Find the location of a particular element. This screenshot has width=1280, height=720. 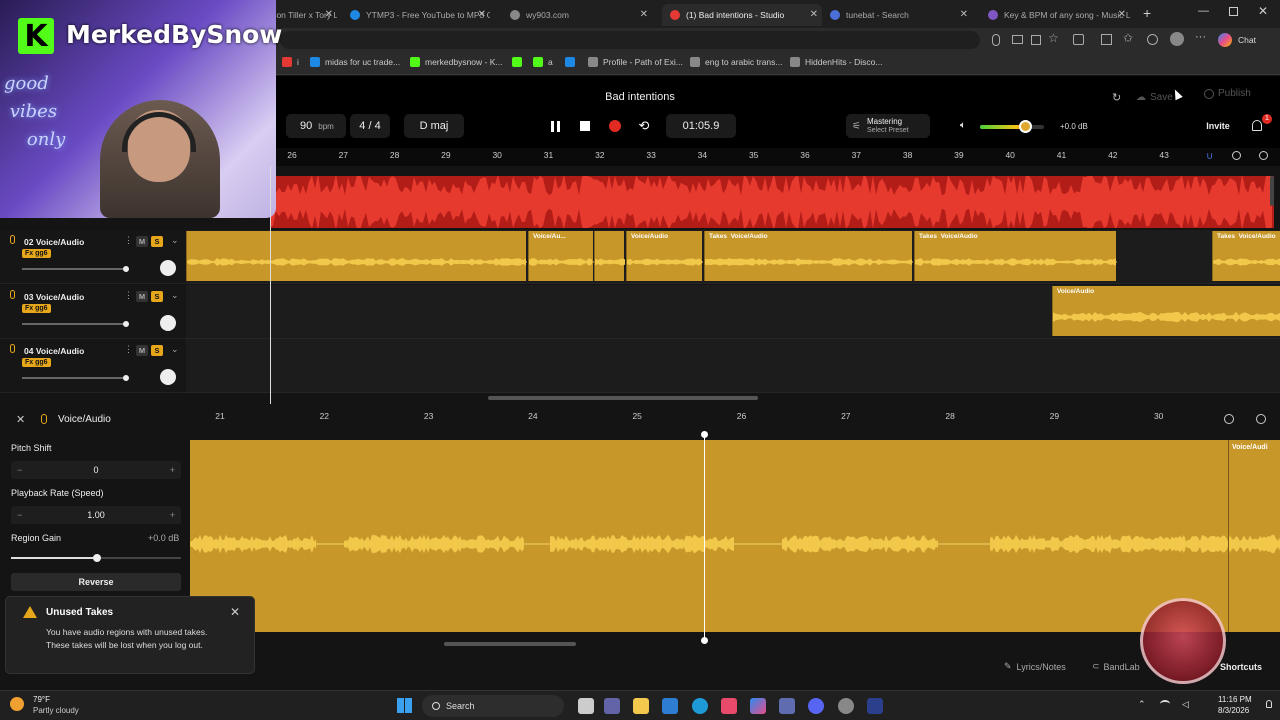

clock-time: 11:16 PM is located at coordinates (1235, 699).